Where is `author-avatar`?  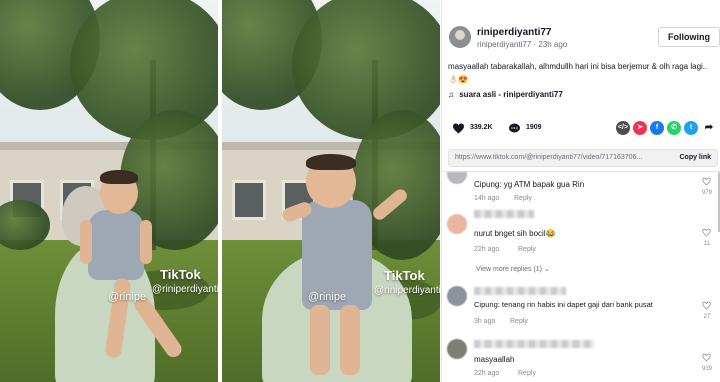
author-avatar is located at coordinates (460, 37).